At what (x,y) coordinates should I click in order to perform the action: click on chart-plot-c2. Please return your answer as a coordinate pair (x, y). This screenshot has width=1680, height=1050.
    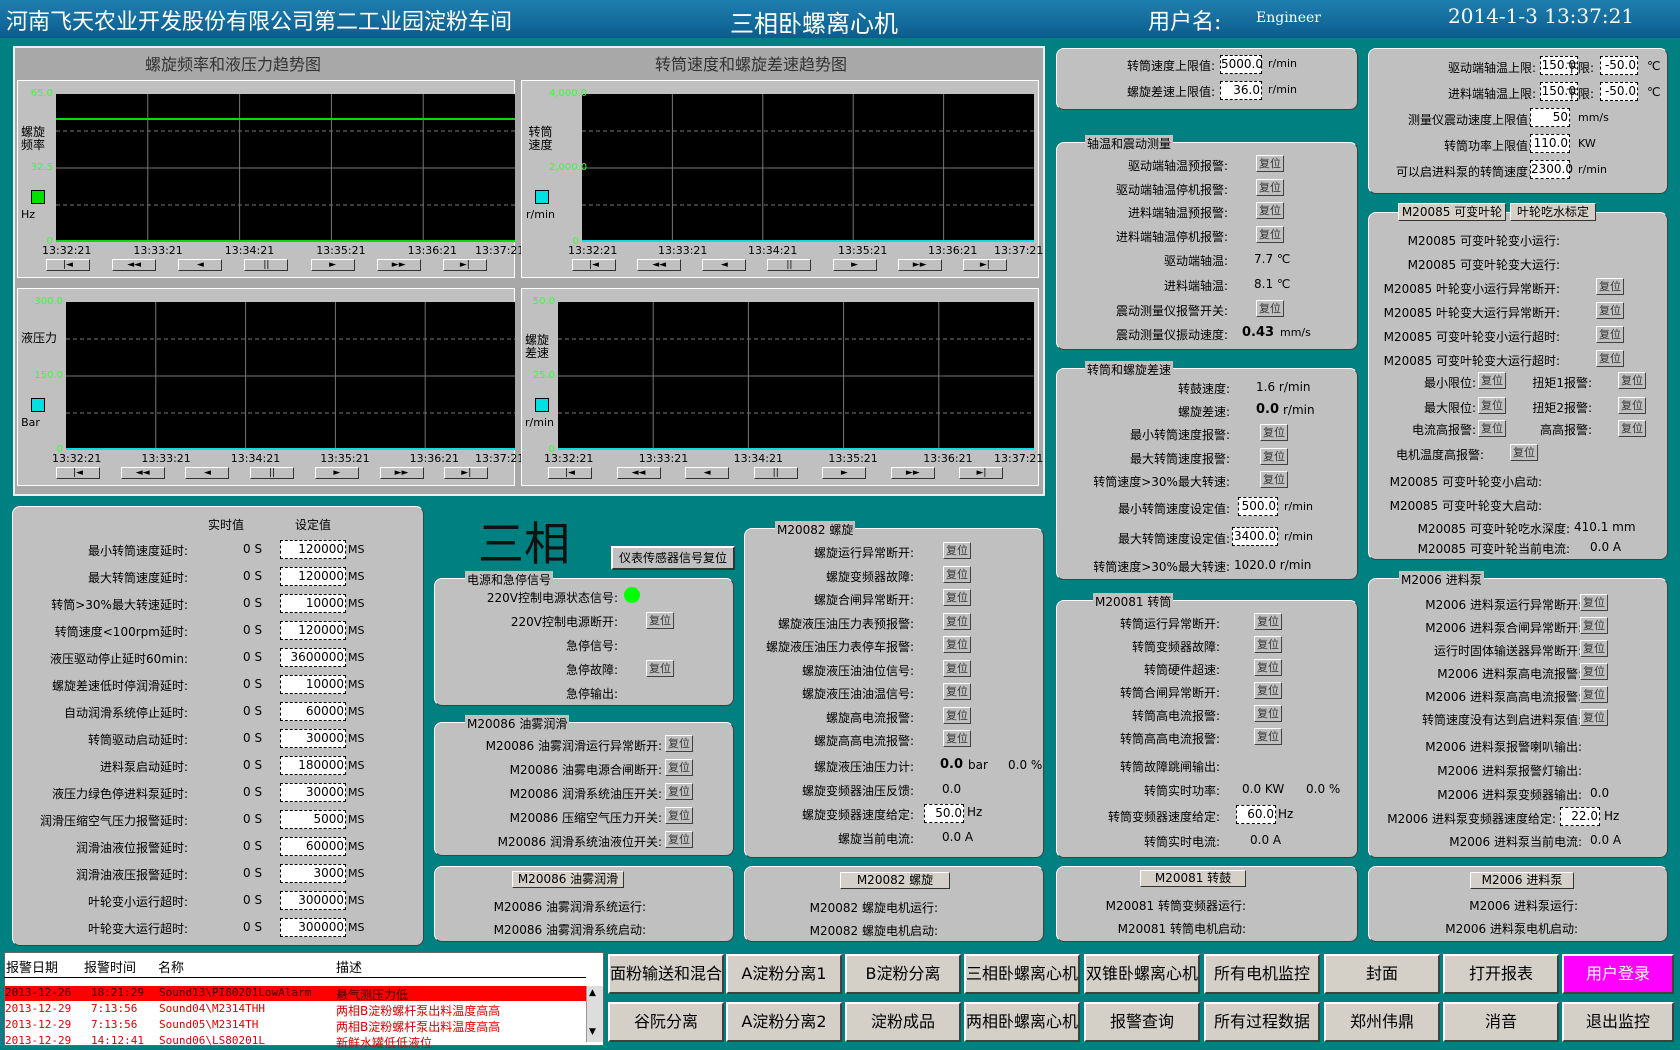
    Looking at the image, I should click on (808, 168).